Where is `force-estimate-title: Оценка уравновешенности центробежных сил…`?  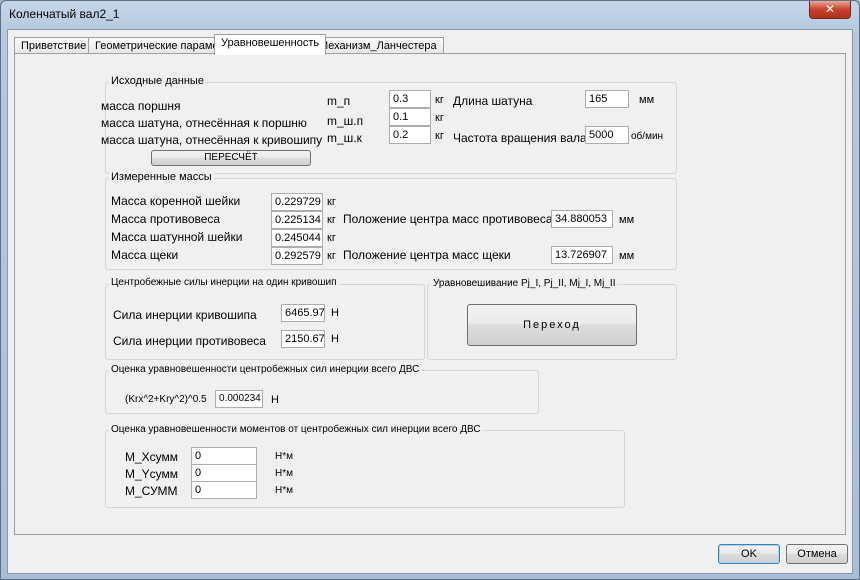
force-estimate-title: Оценка уравновешенности центробежных сил… is located at coordinates (265, 369).